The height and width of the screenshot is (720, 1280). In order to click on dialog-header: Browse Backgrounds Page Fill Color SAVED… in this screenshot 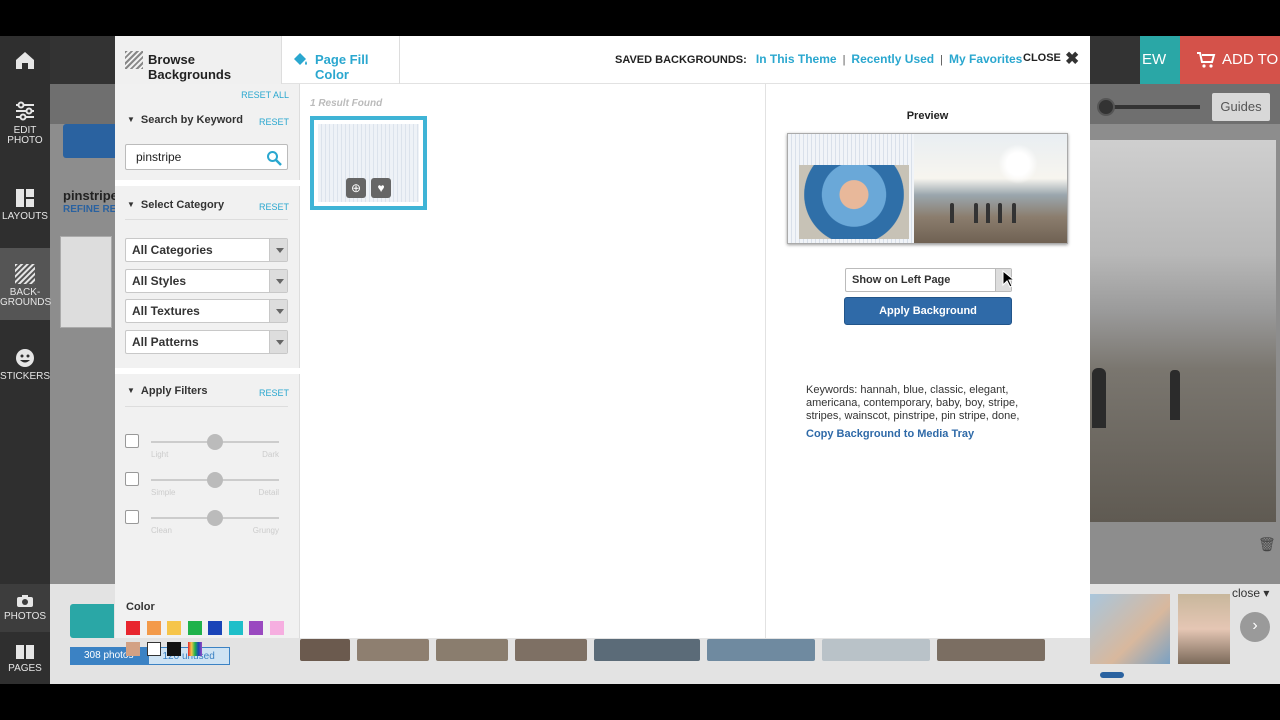, I will do `click(602, 60)`.